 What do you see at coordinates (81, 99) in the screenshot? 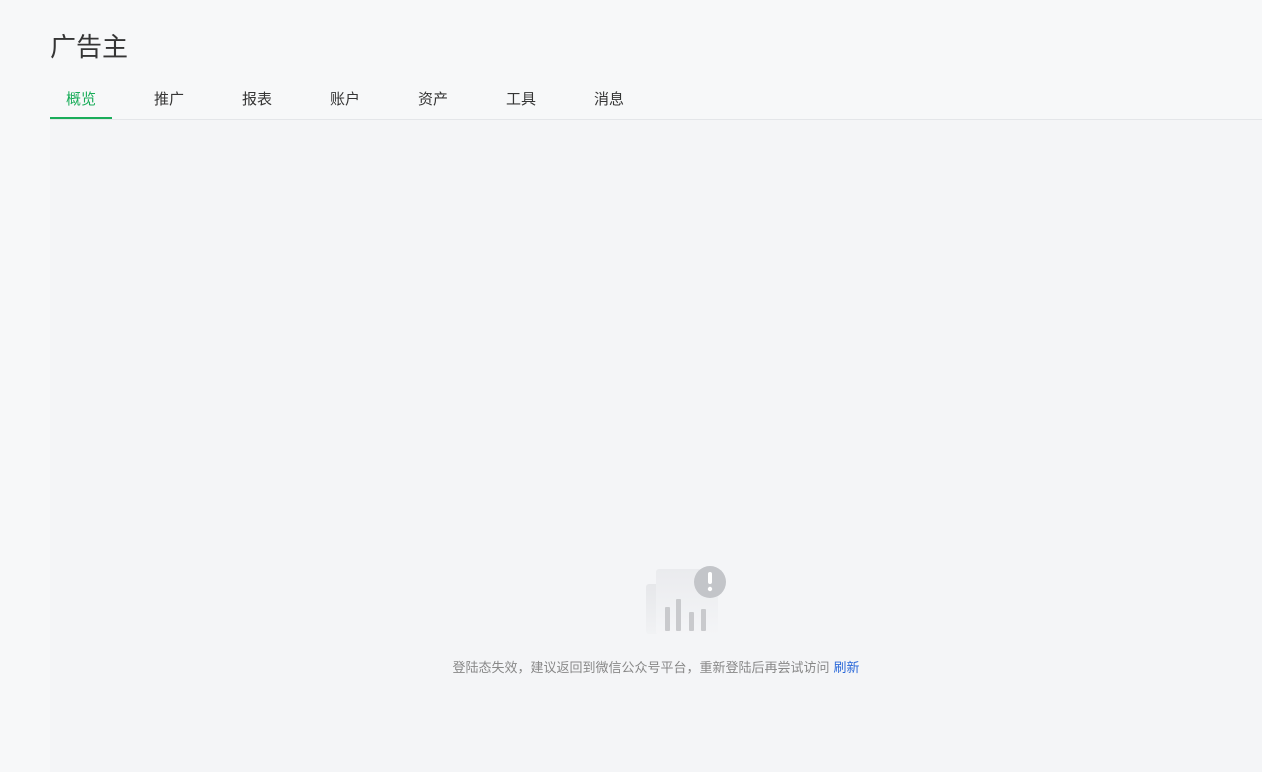
I see `tab-overview: 概览` at bounding box center [81, 99].